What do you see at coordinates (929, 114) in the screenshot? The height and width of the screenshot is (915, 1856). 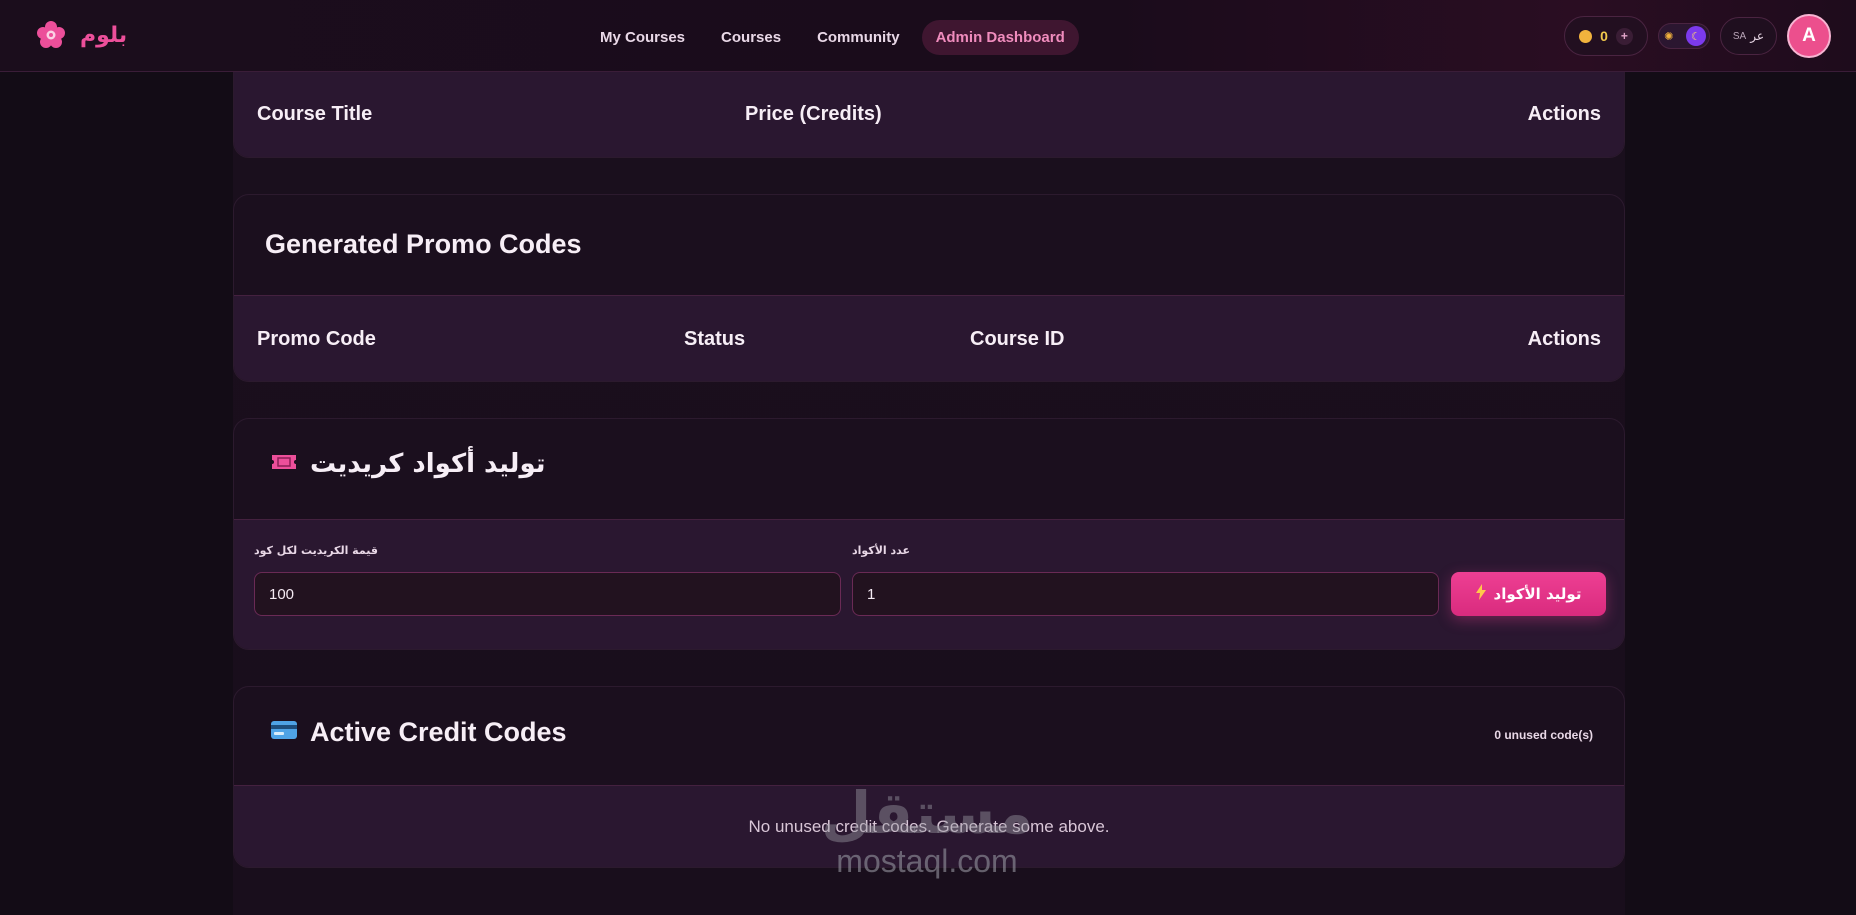 I see `courses-table-header: Course Title Price (Credits) Actions` at bounding box center [929, 114].